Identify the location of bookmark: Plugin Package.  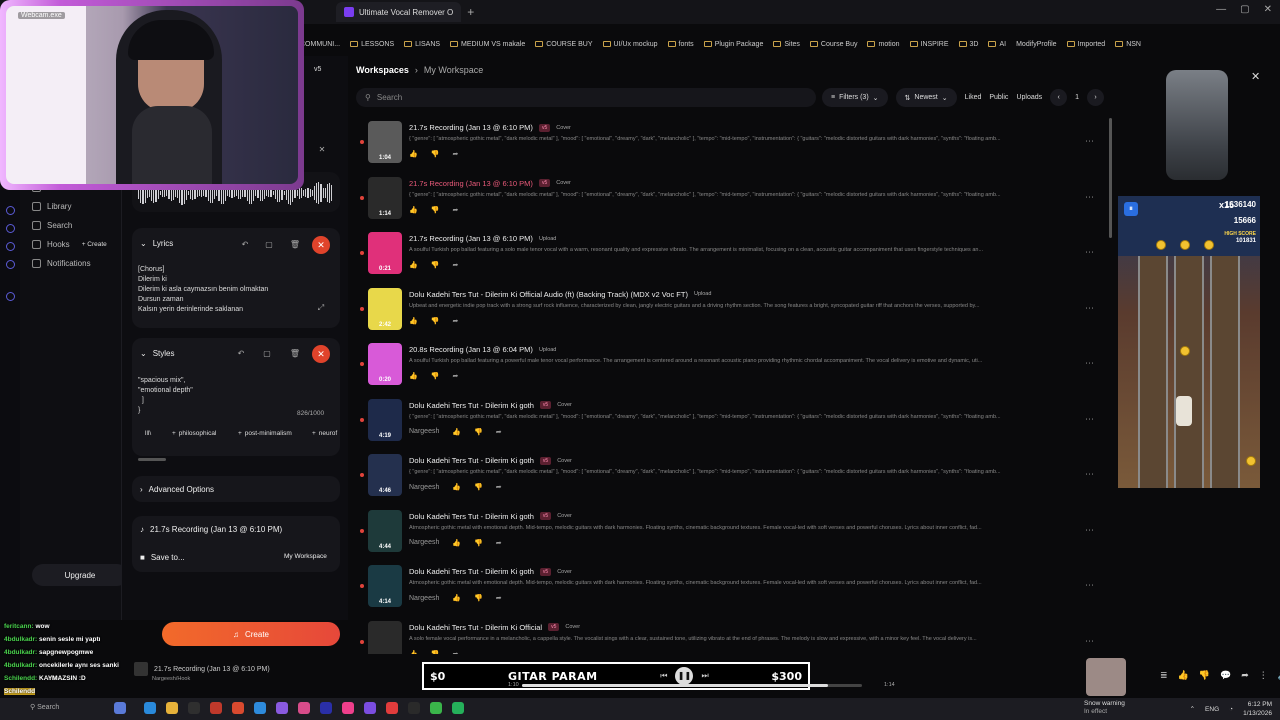
(733, 44).